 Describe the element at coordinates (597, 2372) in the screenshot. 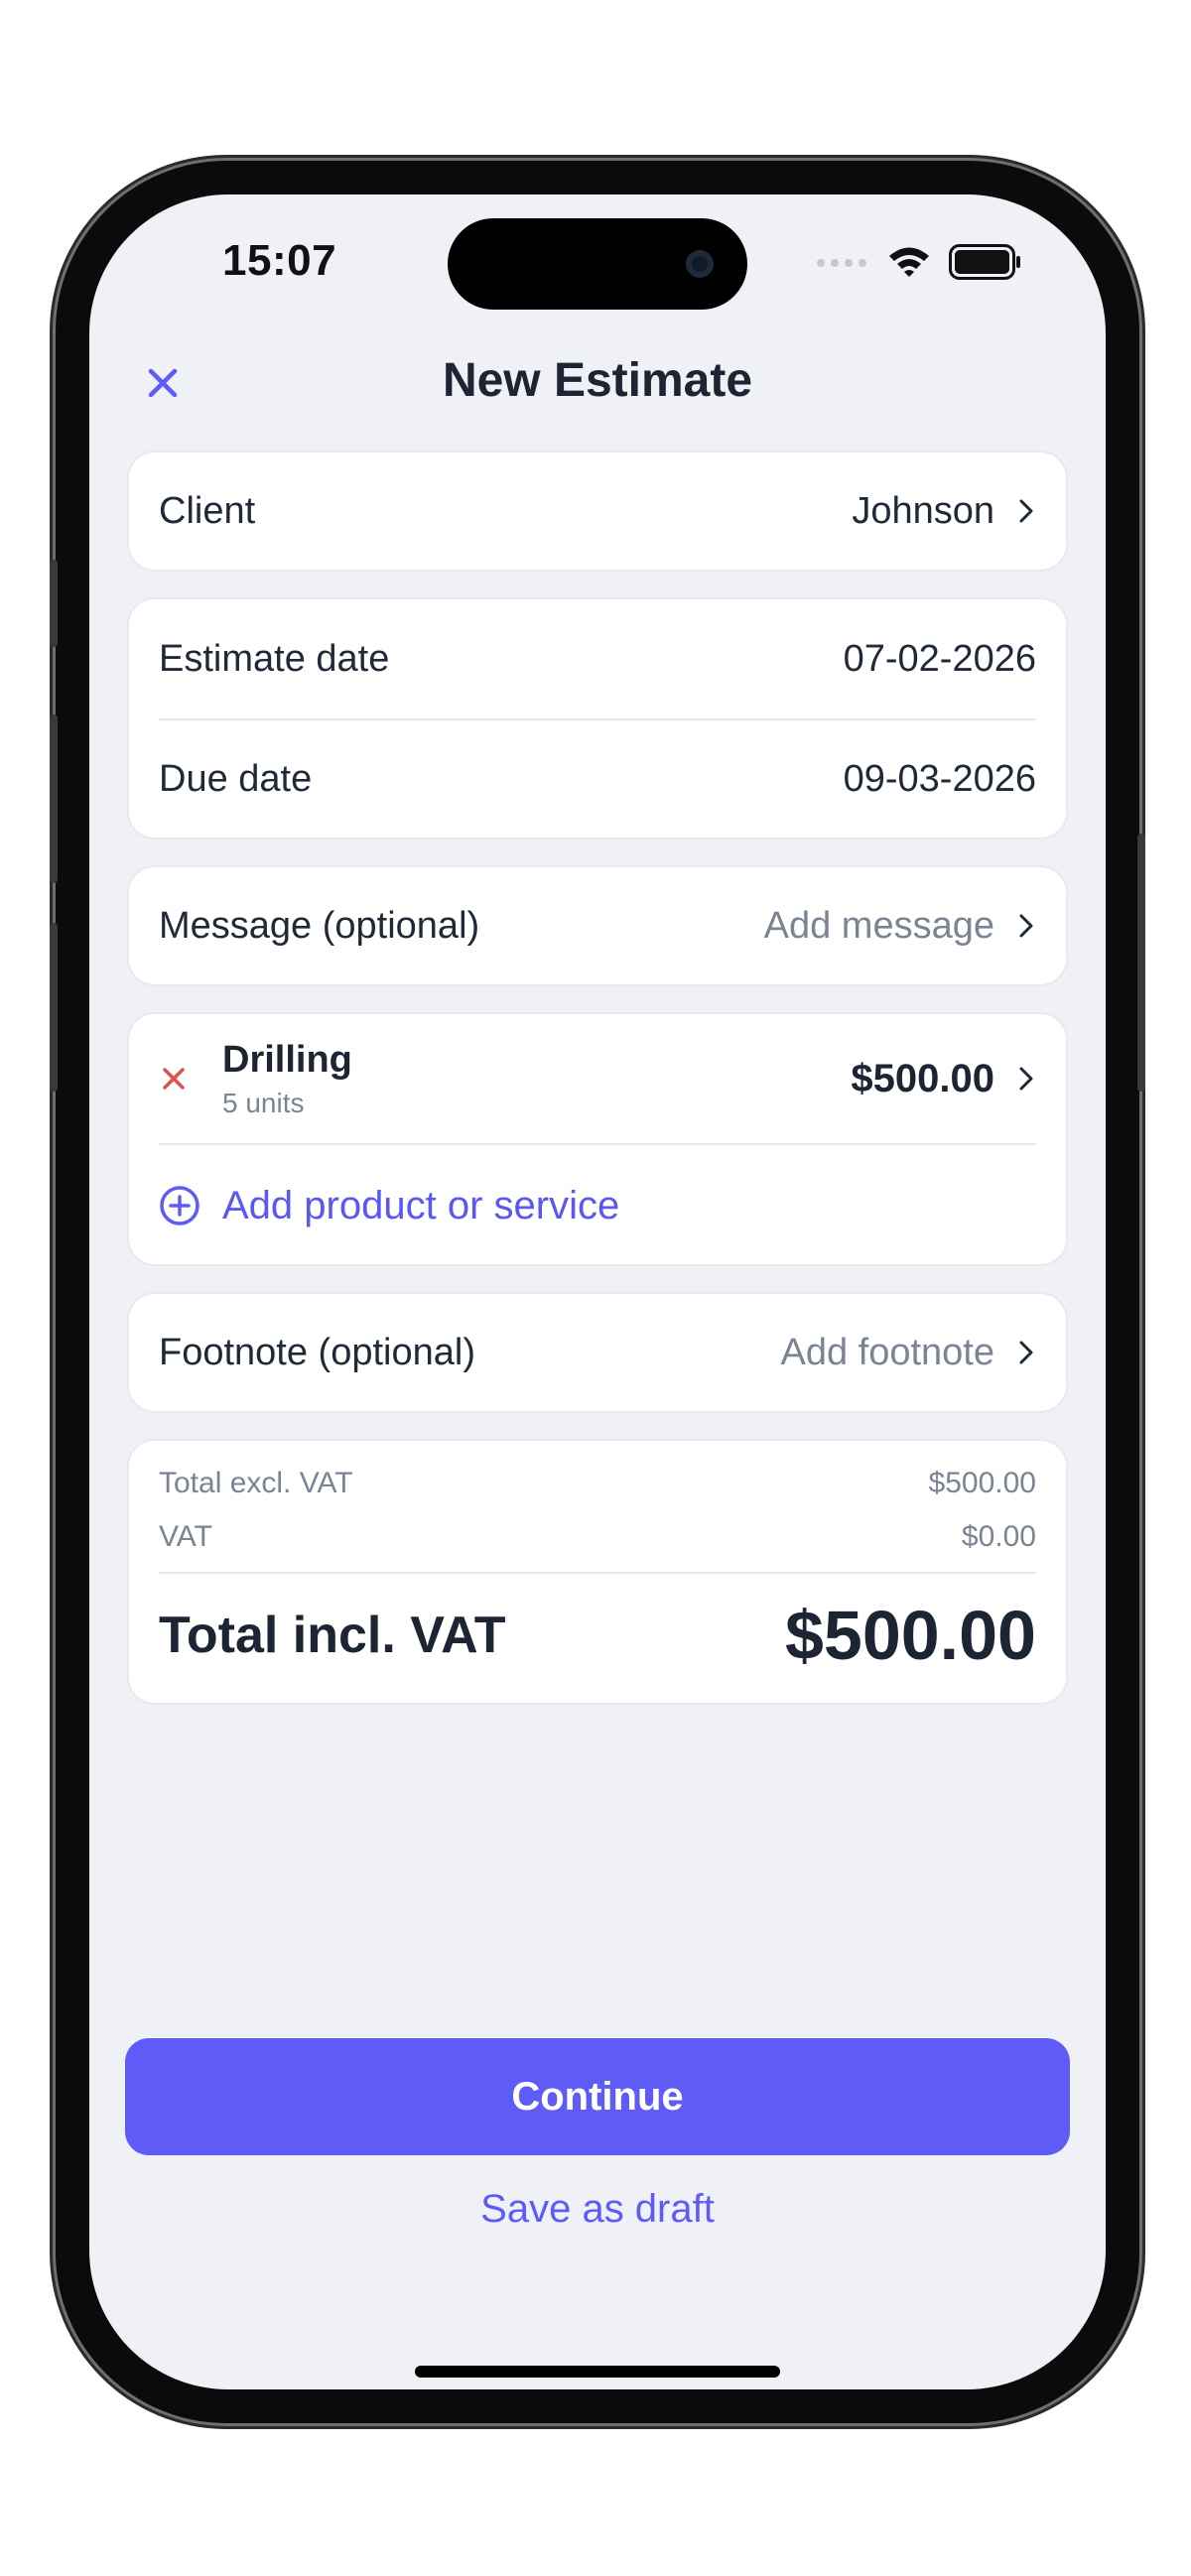

I see `home-indicator` at that location.